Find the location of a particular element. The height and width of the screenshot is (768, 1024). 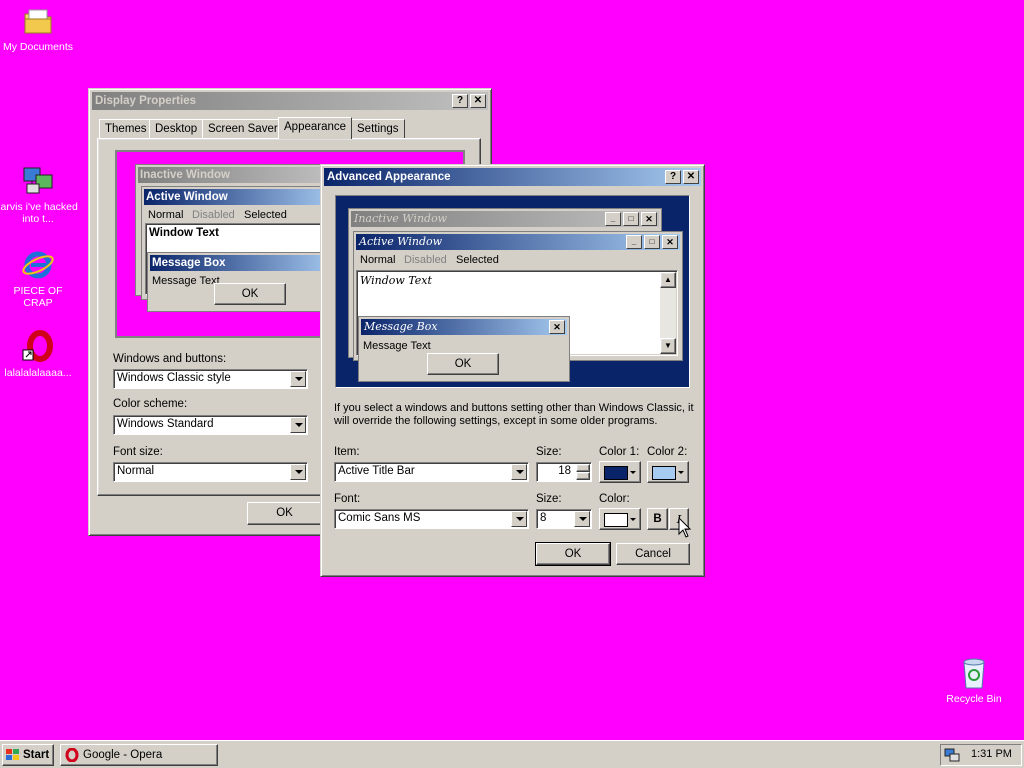

color-scheme-label: Color scheme: is located at coordinates (150, 404).